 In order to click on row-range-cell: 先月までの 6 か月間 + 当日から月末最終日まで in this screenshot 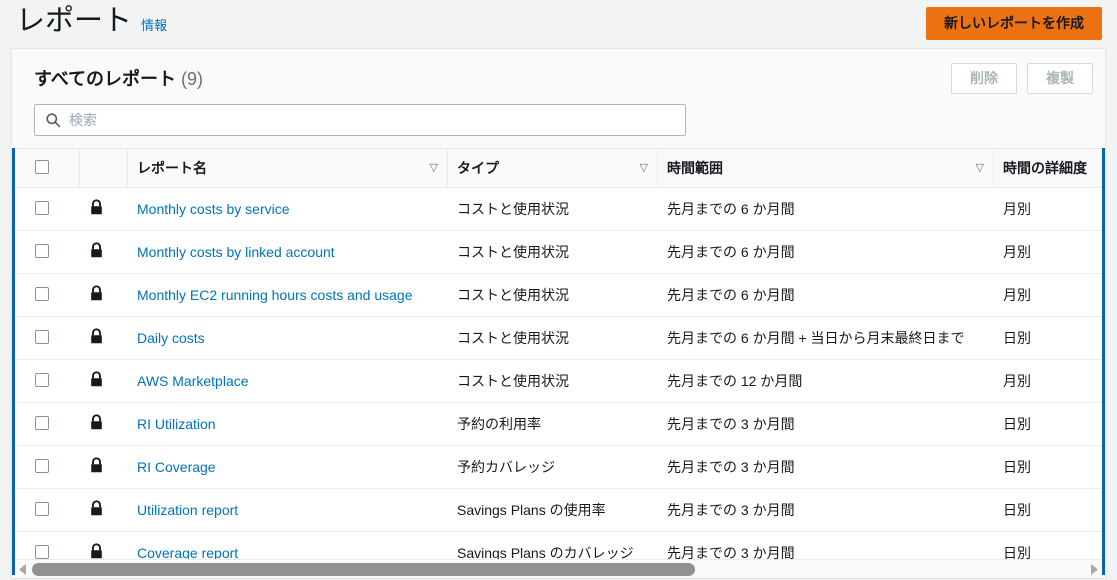, I will do `click(825, 338)`.